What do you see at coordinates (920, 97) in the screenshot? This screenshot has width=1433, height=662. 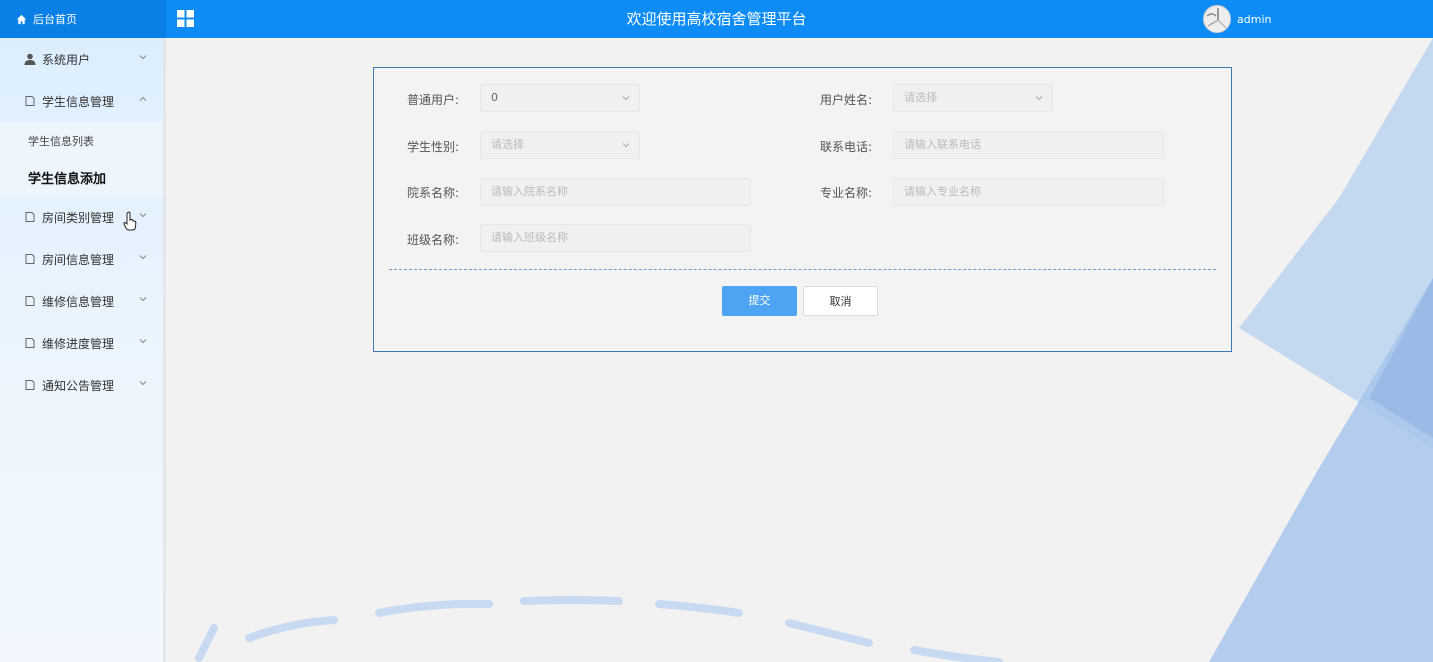 I see `user-name-placeholder: 请选择` at bounding box center [920, 97].